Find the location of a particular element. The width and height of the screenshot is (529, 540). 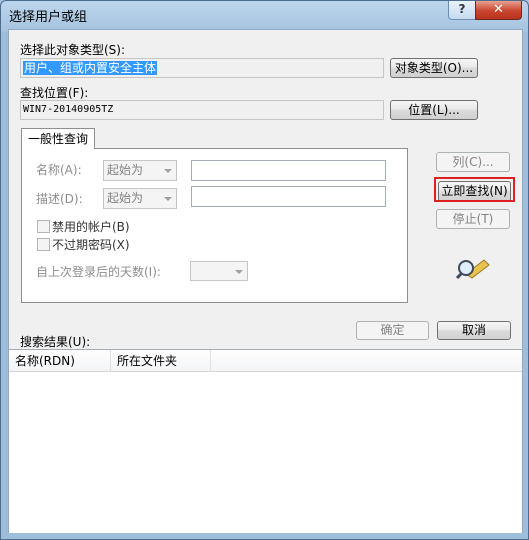

disabled-accounts-checkbox is located at coordinates (43, 226).